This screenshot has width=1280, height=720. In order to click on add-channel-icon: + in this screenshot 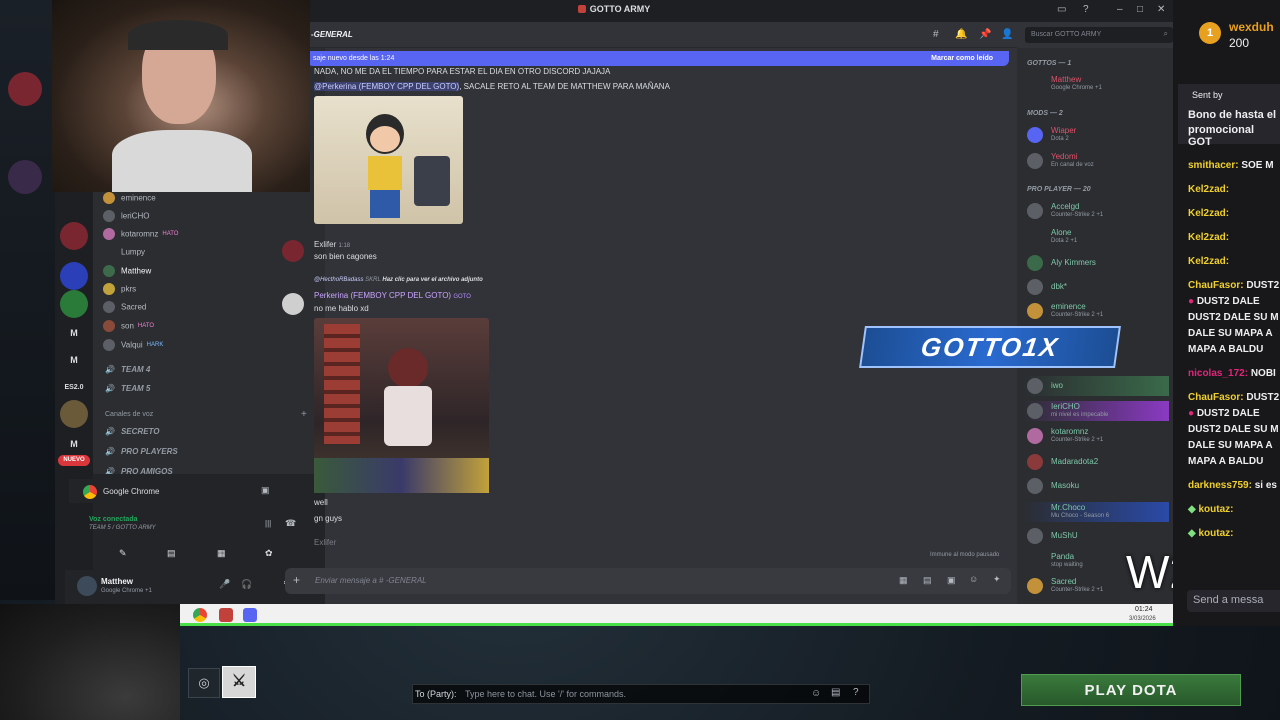, I will do `click(304, 414)`.